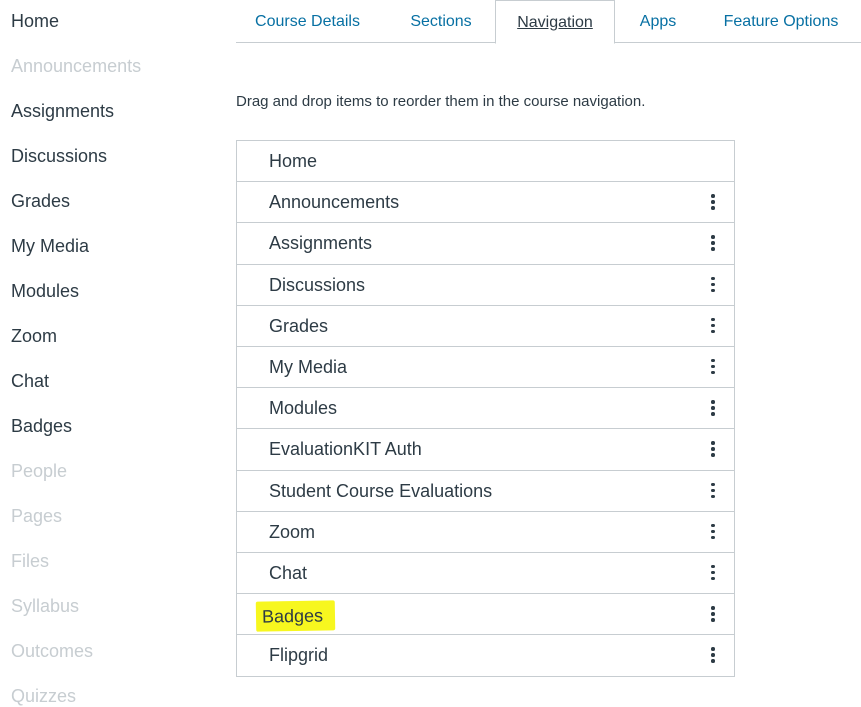 The image size is (861, 707). What do you see at coordinates (41, 426) in the screenshot?
I see `sidebar-item-badges: Badges` at bounding box center [41, 426].